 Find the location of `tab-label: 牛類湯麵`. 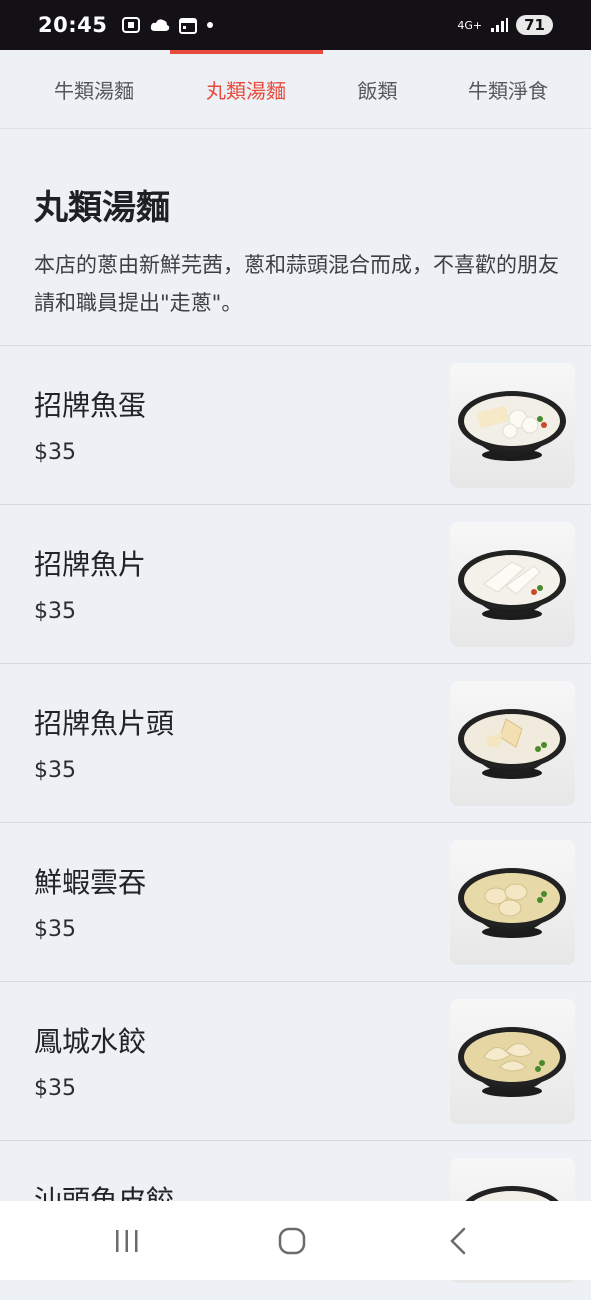

tab-label: 牛類湯麵 is located at coordinates (94, 91).